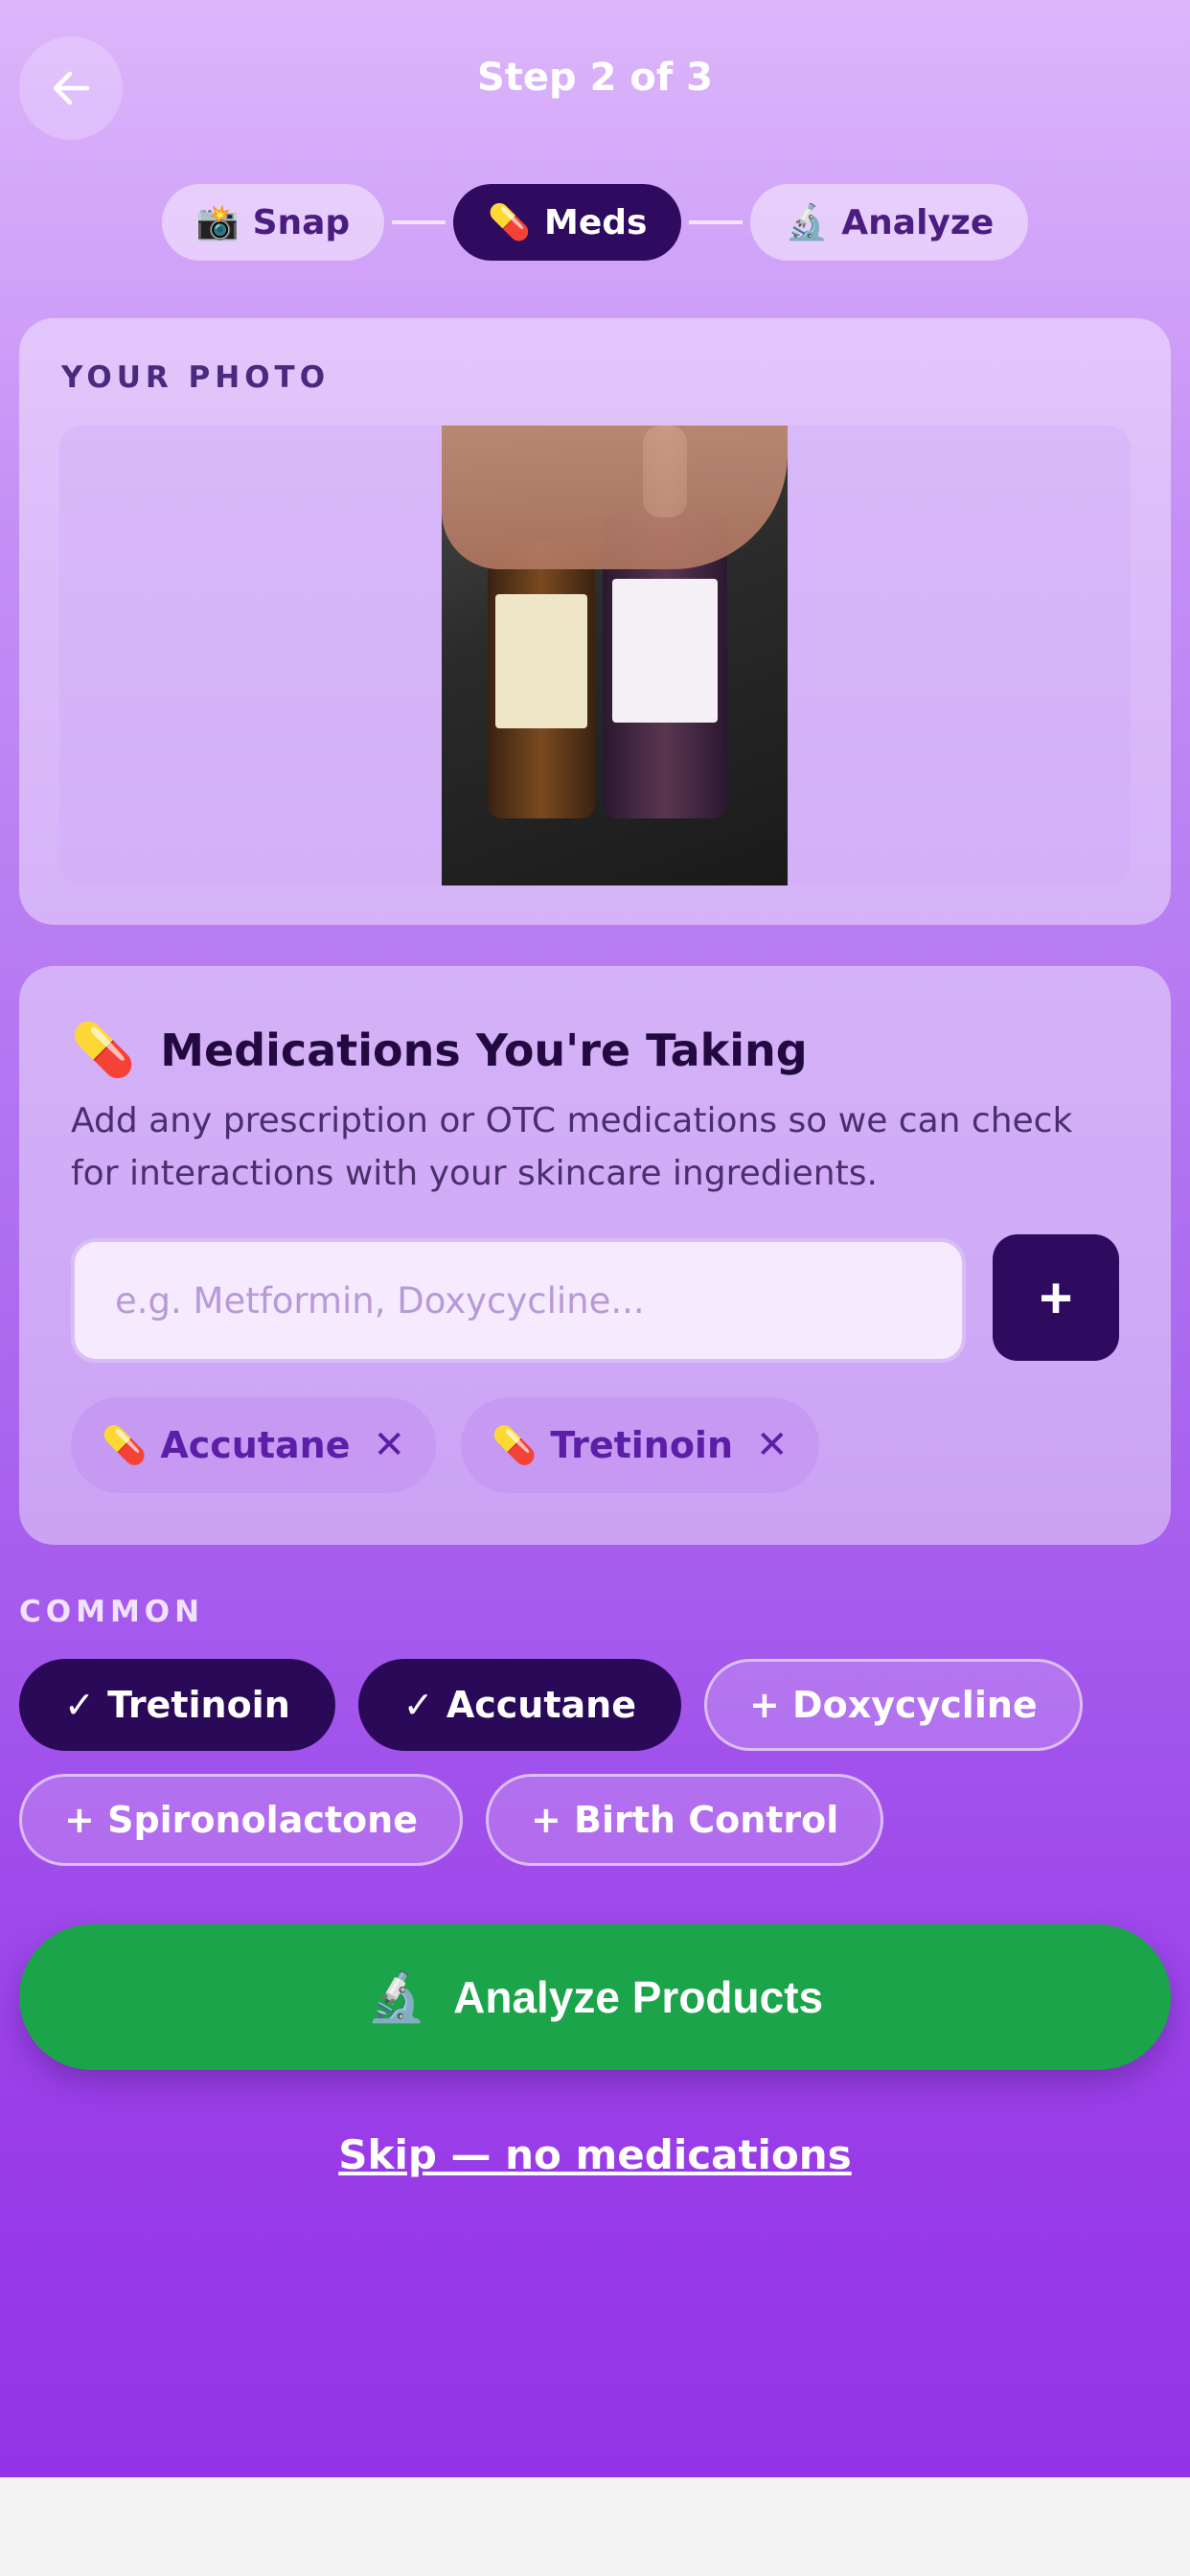  What do you see at coordinates (112, 1612) in the screenshot?
I see `common-section-label: COMMON` at bounding box center [112, 1612].